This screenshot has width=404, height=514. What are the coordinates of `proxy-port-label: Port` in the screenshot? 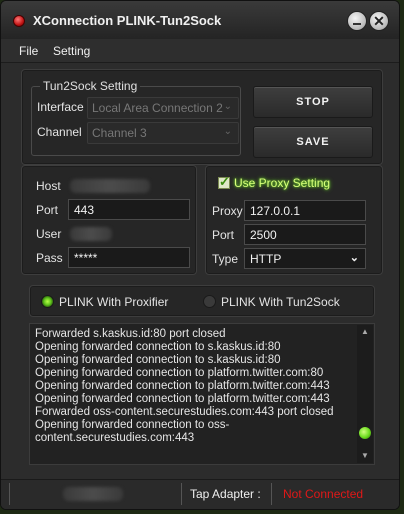 It's located at (223, 235).